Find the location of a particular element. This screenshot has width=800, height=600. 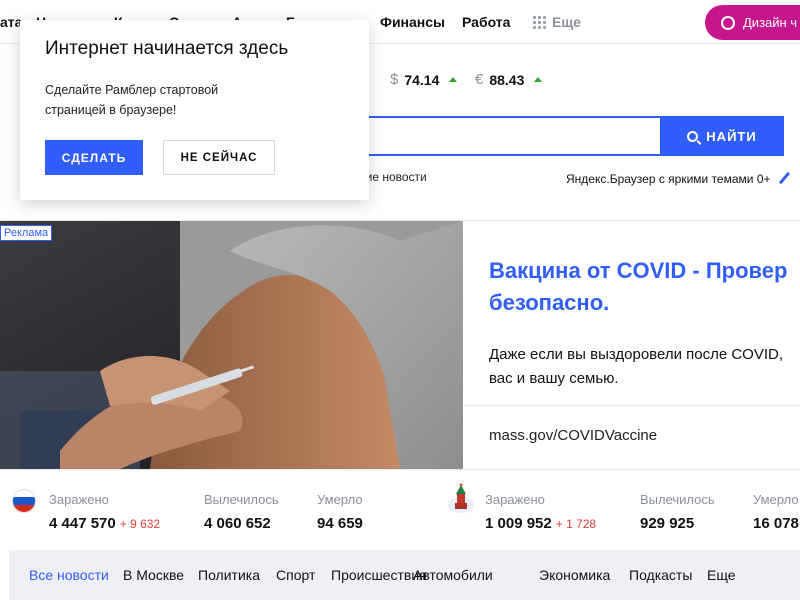

sun-icon is located at coordinates (728, 22).